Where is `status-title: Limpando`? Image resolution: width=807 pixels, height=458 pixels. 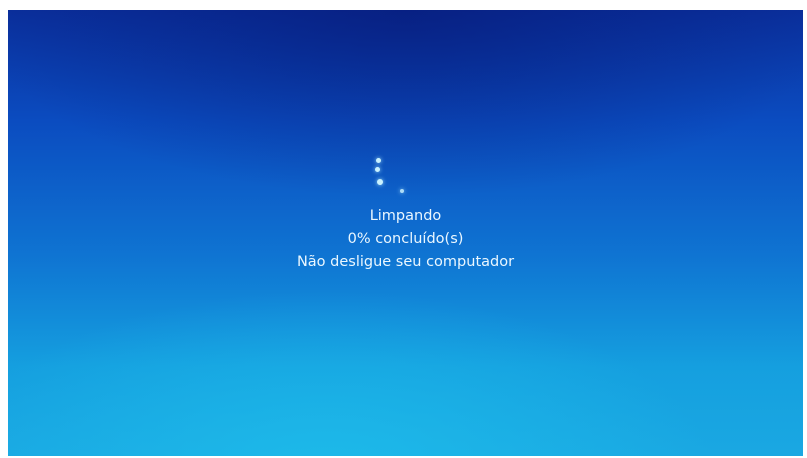 status-title: Limpando is located at coordinates (405, 216).